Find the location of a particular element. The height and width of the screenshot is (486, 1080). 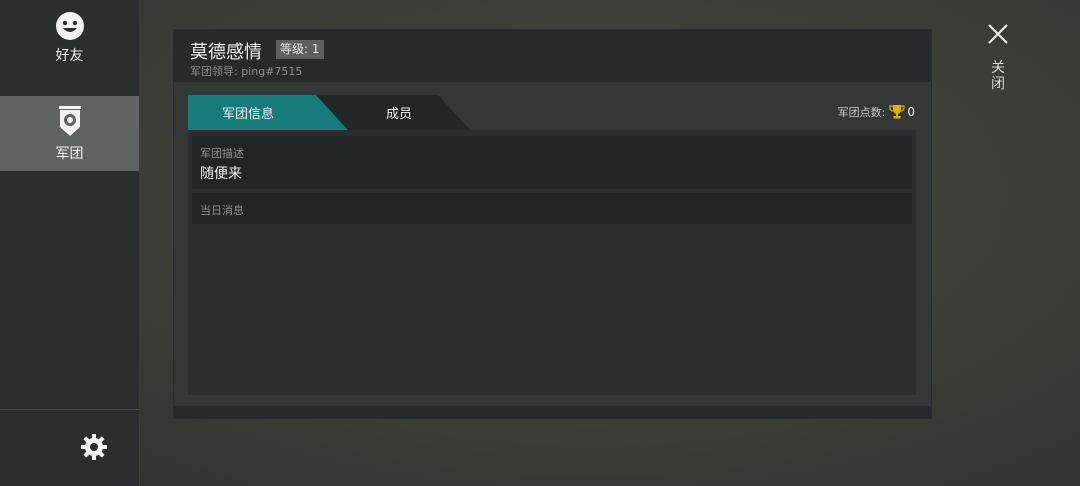

clan-name: 莫德感情 is located at coordinates (226, 52).